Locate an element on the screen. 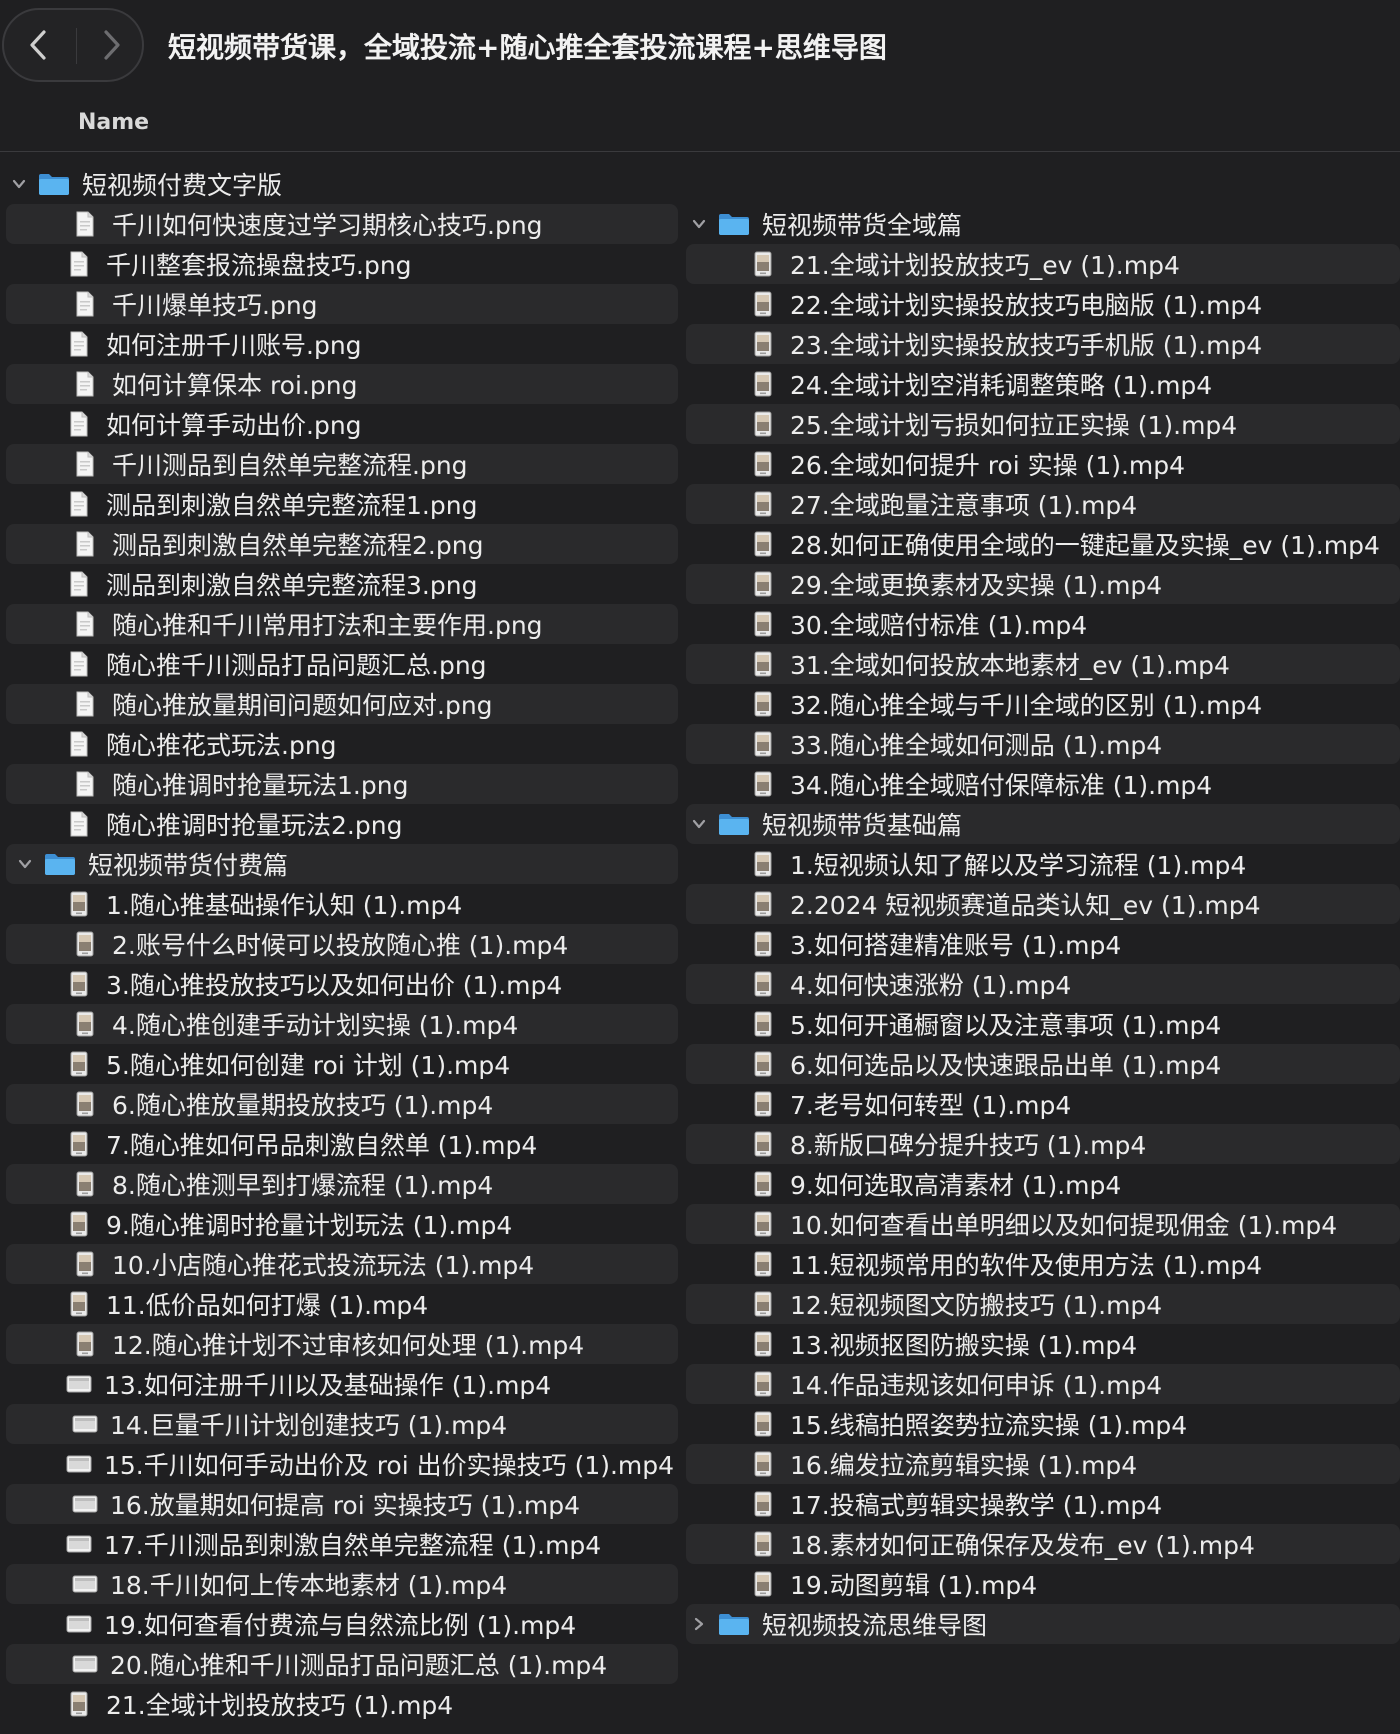 The width and height of the screenshot is (1400, 1734). file-row: 随心推放量期间问题如何应对.png is located at coordinates (342, 704).